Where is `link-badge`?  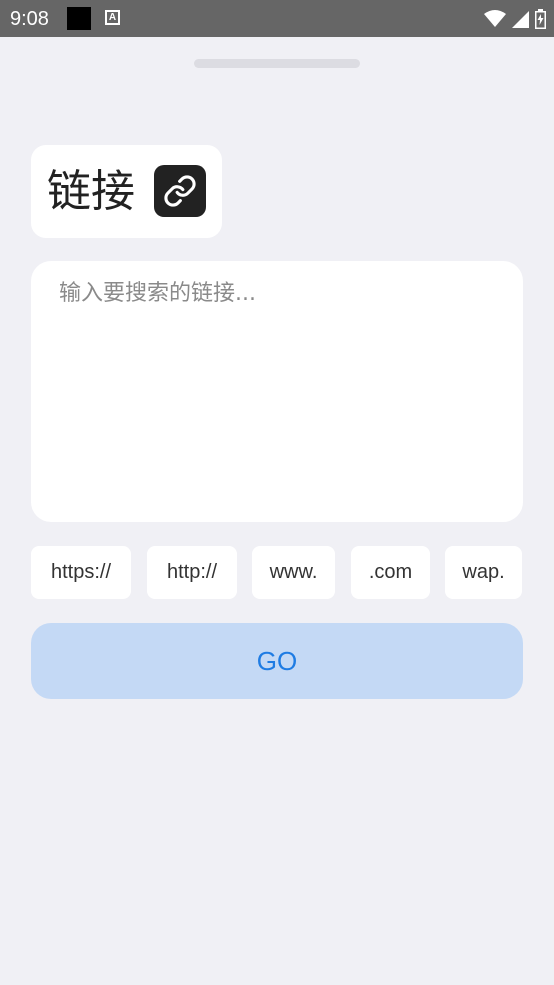
link-badge is located at coordinates (180, 191).